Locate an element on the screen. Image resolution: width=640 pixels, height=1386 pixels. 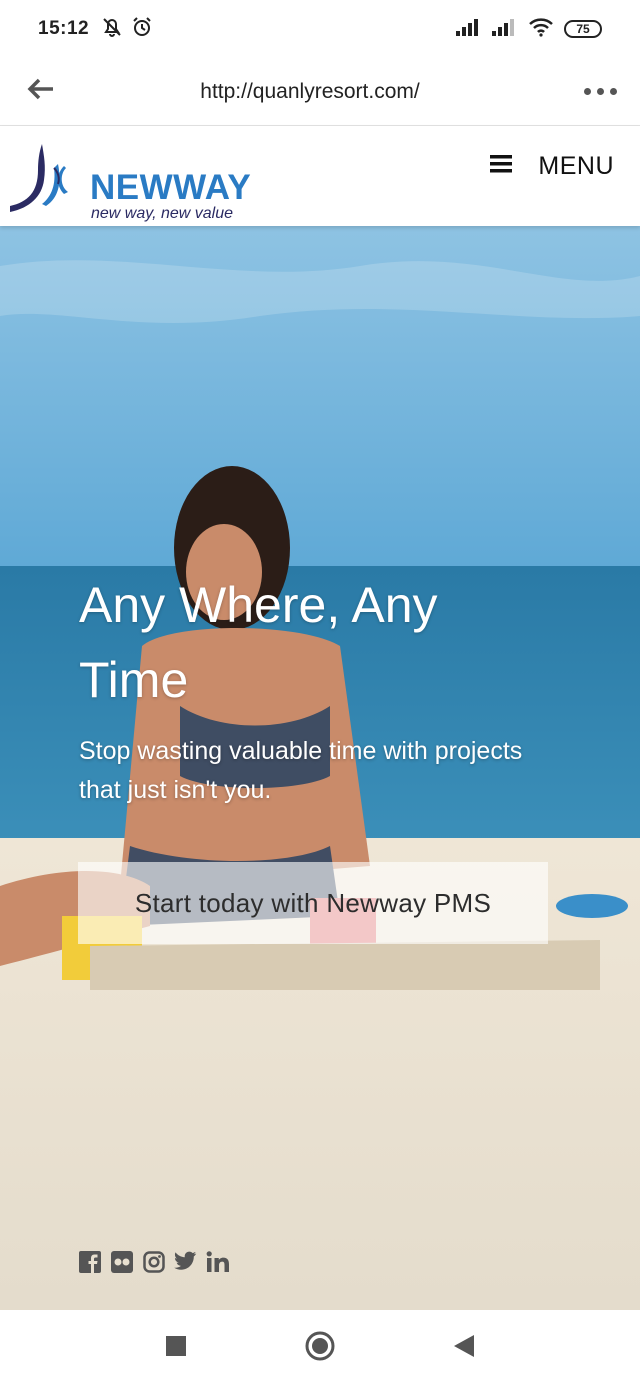
instagram-icon is located at coordinates (154, 1262).